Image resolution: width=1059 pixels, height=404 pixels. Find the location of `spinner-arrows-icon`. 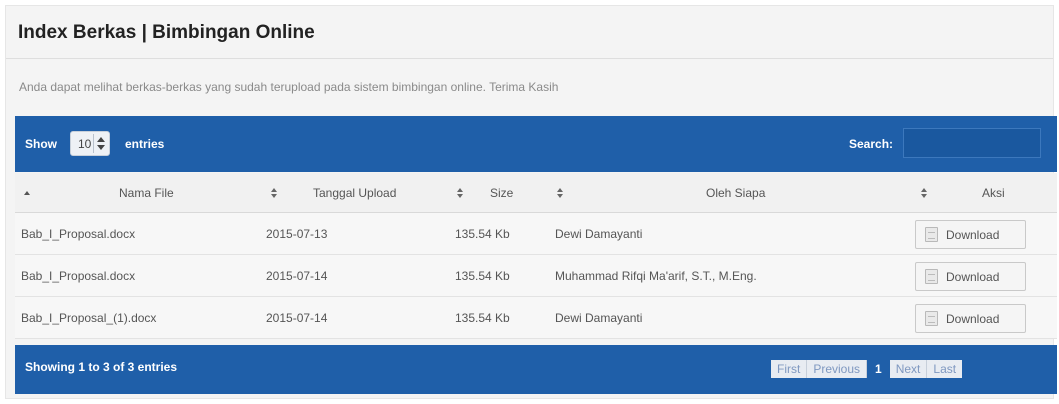

spinner-arrows-icon is located at coordinates (100, 143).